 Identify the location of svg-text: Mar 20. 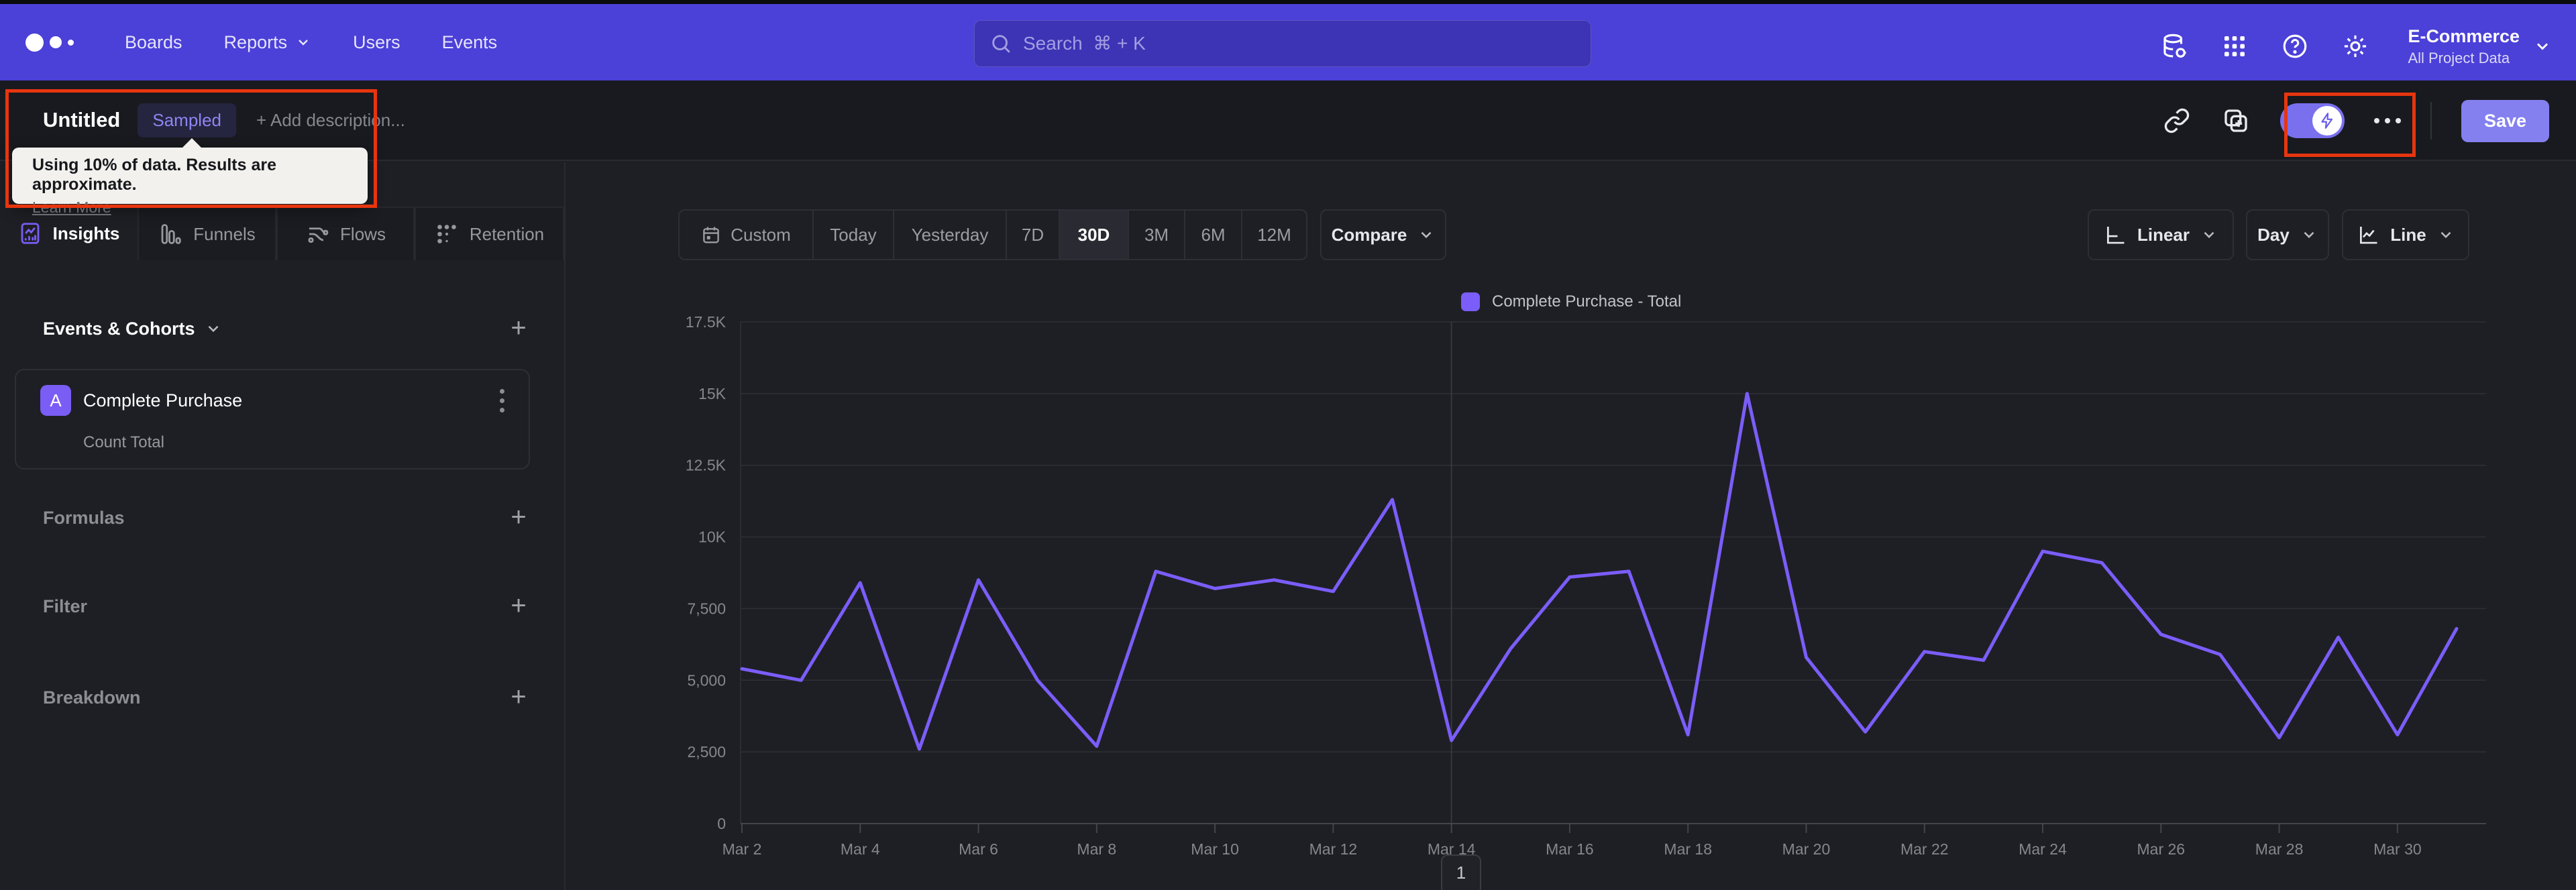
(1806, 849).